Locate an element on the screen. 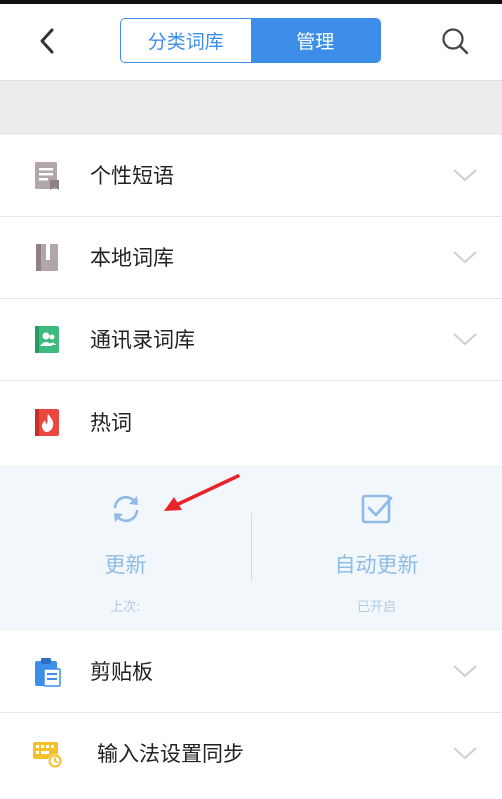 This screenshot has height=799, width=502. row-label: 个性短语 is located at coordinates (132, 176).